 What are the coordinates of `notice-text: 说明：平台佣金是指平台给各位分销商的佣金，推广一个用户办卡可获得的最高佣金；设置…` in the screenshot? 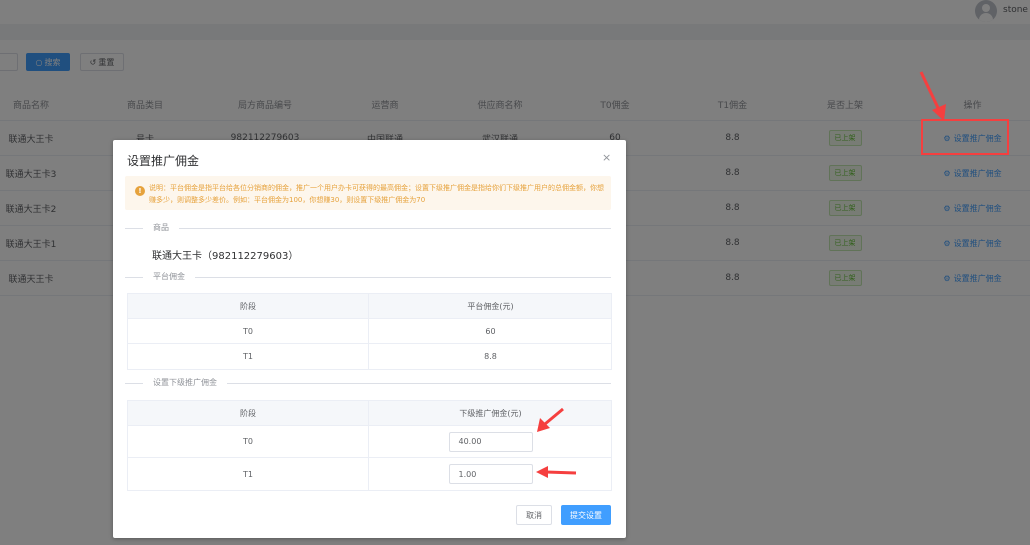 It's located at (376, 194).